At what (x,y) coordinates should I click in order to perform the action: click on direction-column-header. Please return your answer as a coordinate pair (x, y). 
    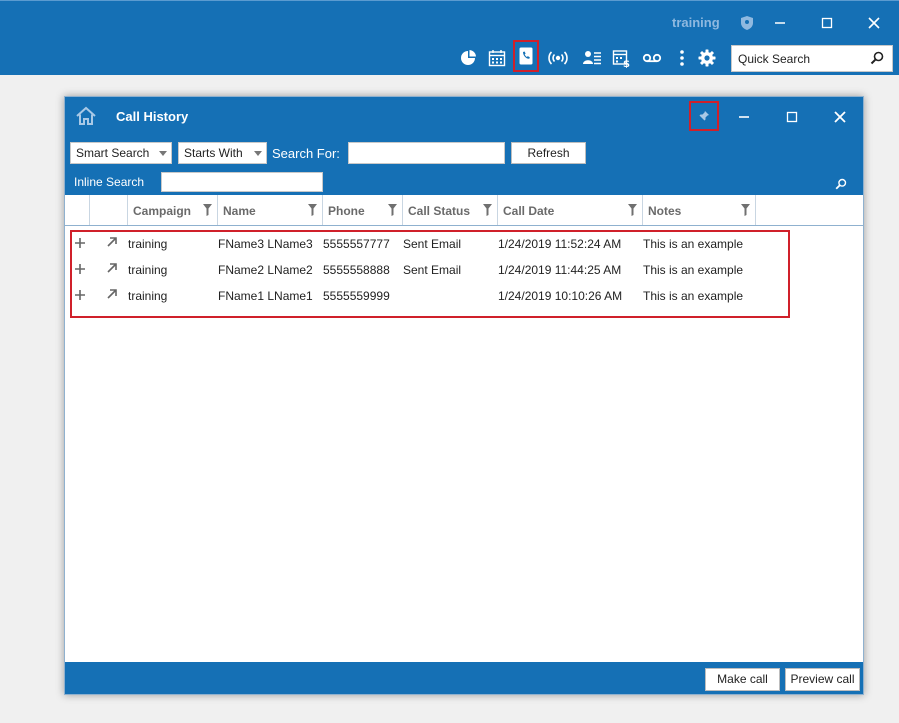
    Looking at the image, I should click on (109, 210).